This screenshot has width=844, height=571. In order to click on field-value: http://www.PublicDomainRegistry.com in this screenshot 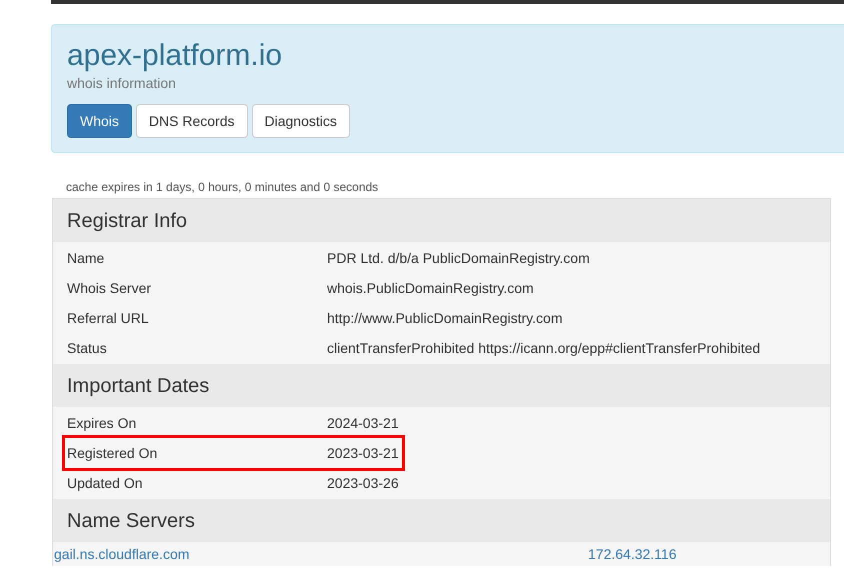, I will do `click(444, 318)`.